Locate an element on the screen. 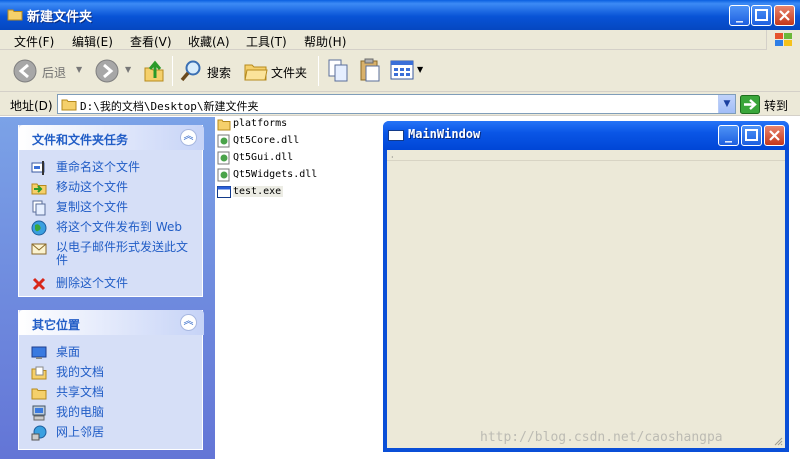  close-button is located at coordinates (784, 15).